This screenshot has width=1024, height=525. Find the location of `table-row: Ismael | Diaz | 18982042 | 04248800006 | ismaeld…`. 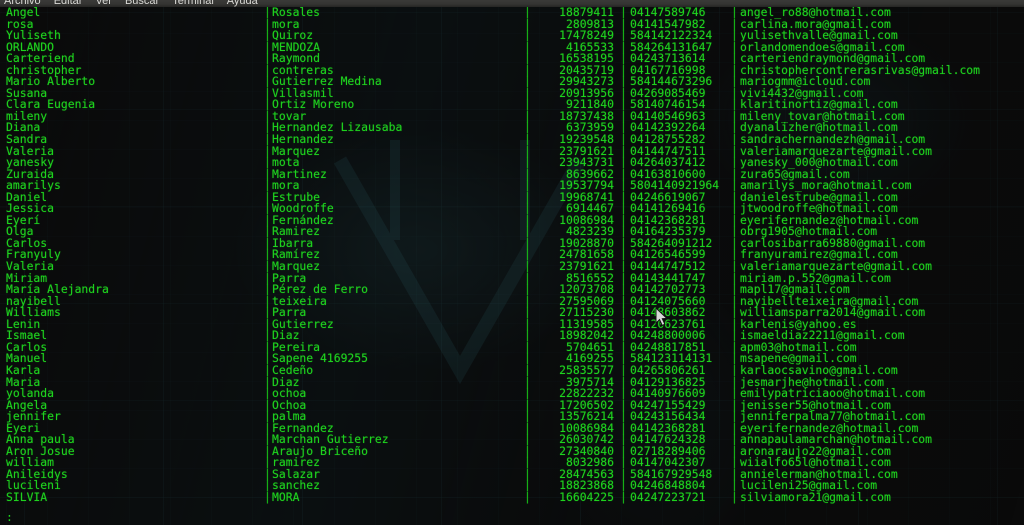

table-row: Ismael | Diaz | 18982042 | 04248800006 | ismaeld… is located at coordinates (512, 336).